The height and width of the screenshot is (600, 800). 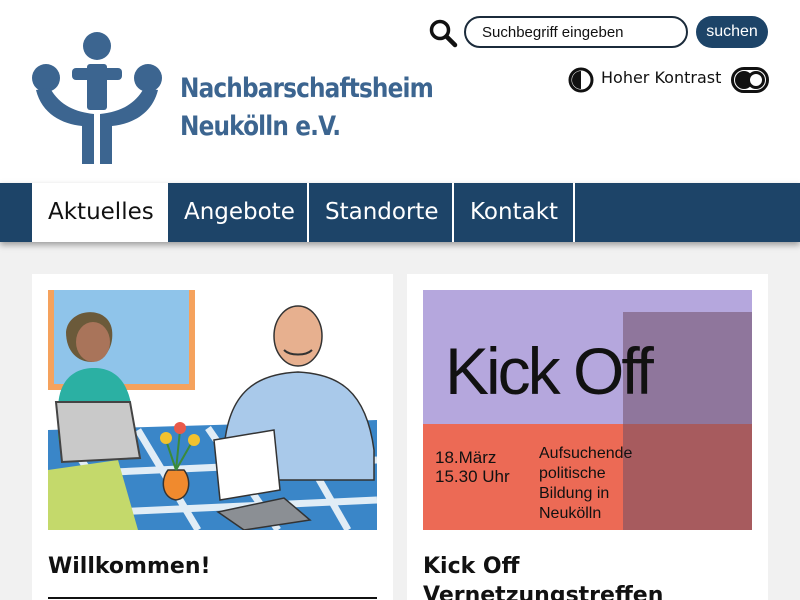 What do you see at coordinates (732, 32) in the screenshot?
I see `search-button: suchen` at bounding box center [732, 32].